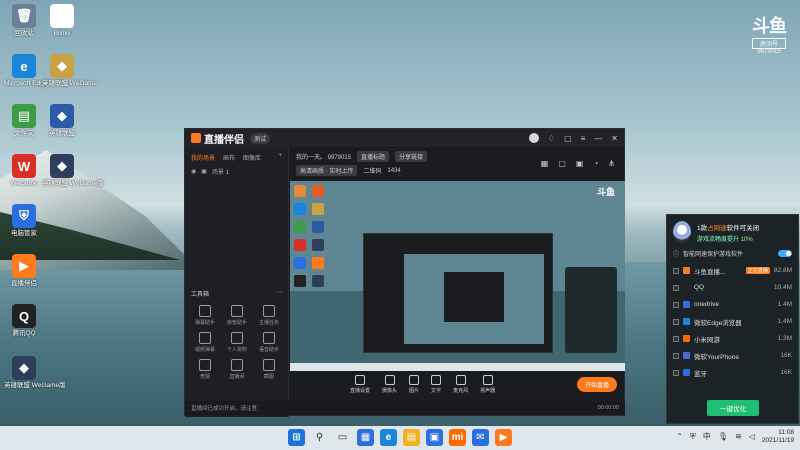 The image size is (800, 450). What do you see at coordinates (596, 384) in the screenshot?
I see `go-live-button: 开始直播` at bounding box center [596, 384].